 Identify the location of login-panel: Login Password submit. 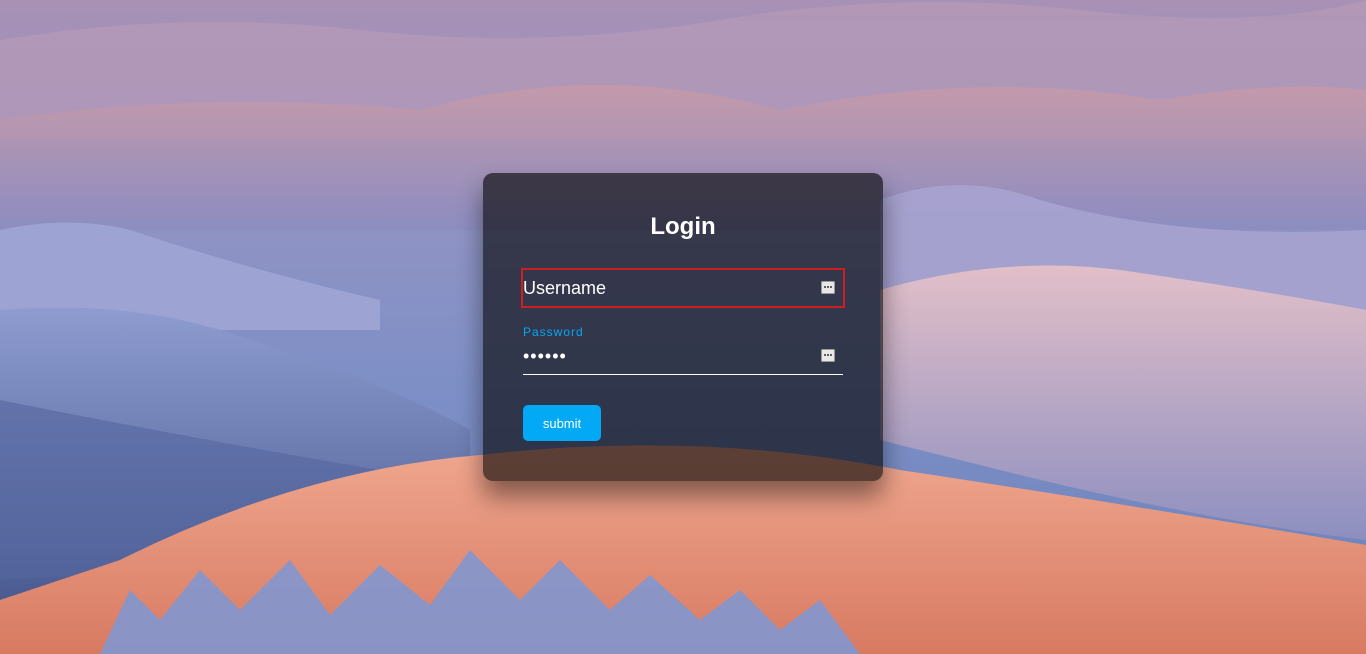
(683, 327).